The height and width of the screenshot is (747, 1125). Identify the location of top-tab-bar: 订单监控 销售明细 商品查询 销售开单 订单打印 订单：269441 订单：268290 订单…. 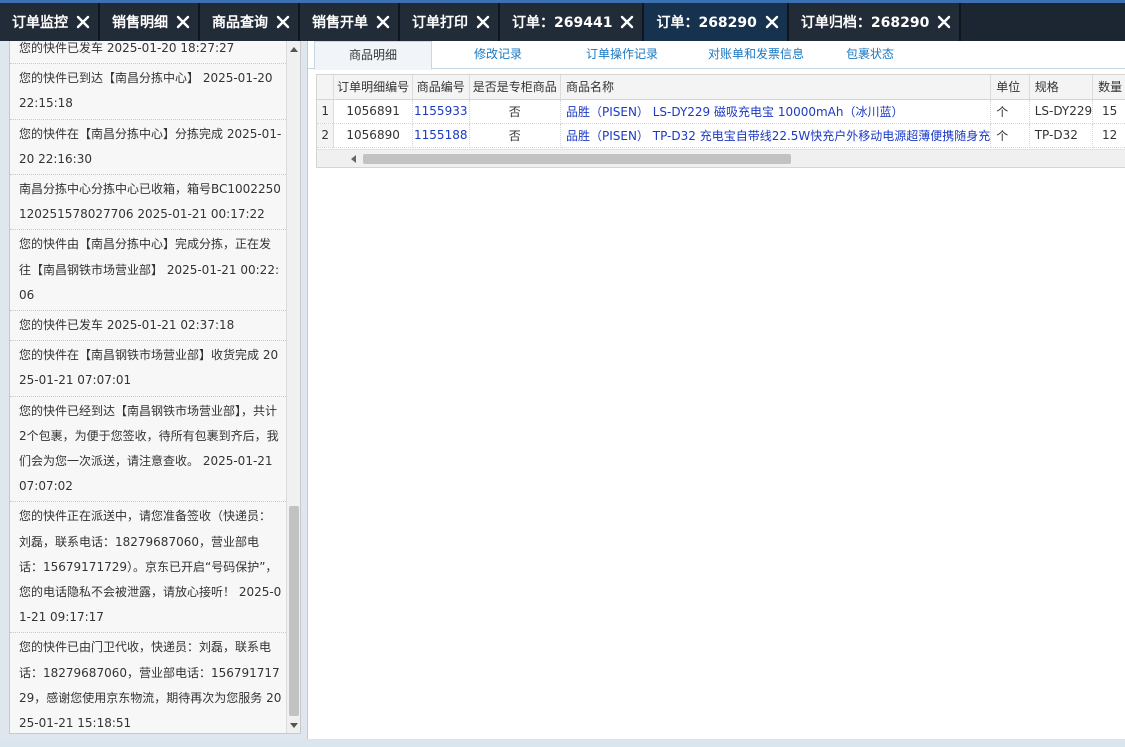
(562, 20).